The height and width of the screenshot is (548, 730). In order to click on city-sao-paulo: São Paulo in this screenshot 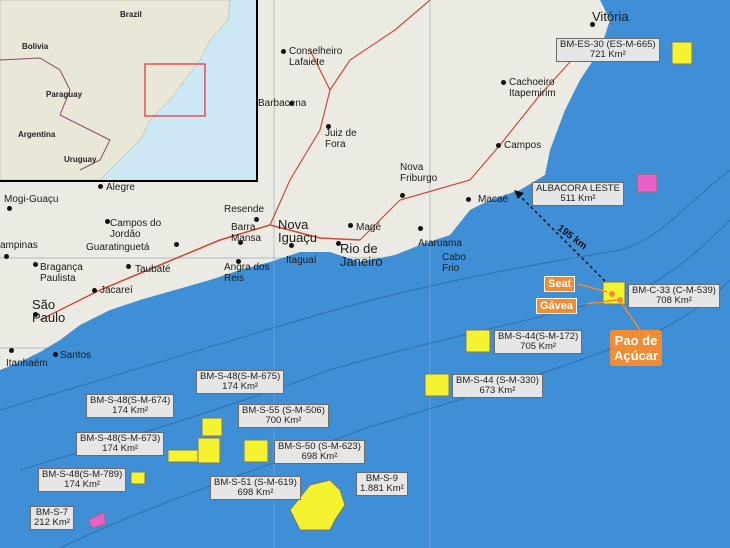, I will do `click(49, 311)`.